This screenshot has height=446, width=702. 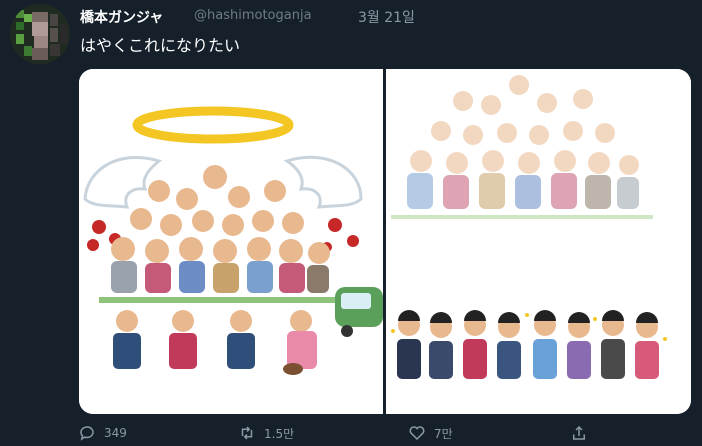 I want to click on retweet-button: 1.5만, so click(x=266, y=433).